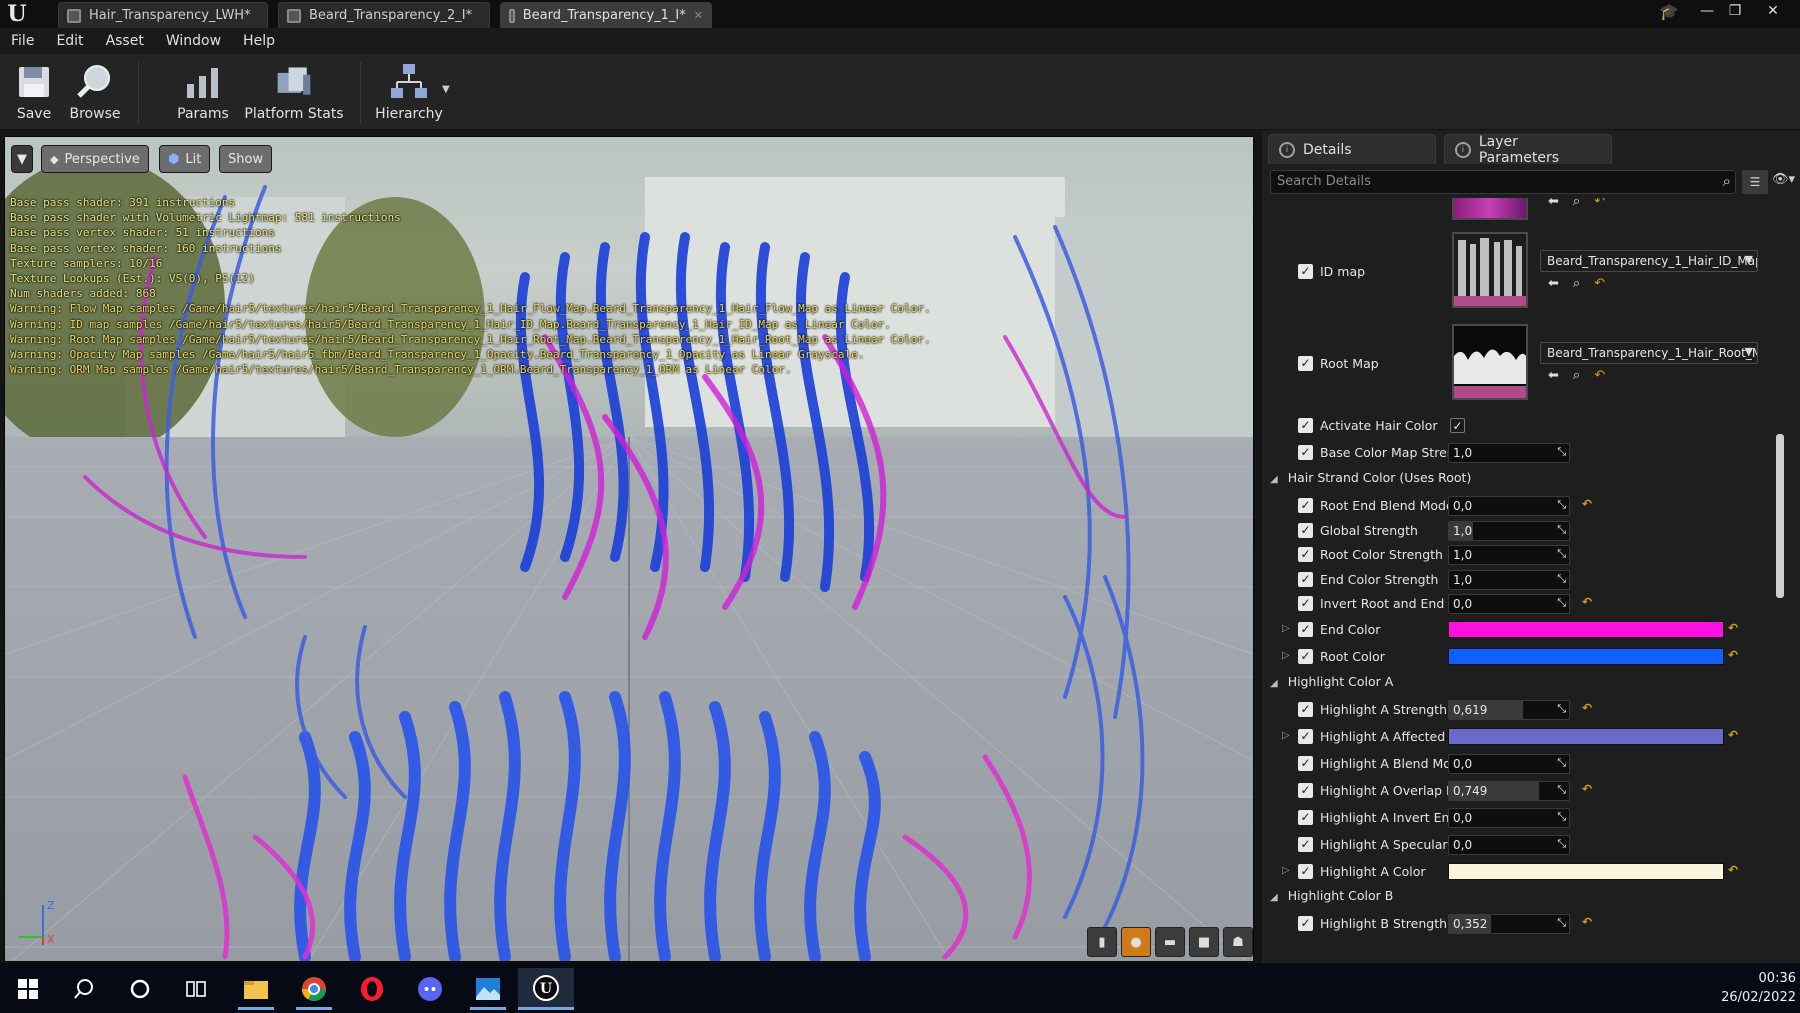  What do you see at coordinates (125, 41) in the screenshot?
I see `menu-asset: Asset` at bounding box center [125, 41].